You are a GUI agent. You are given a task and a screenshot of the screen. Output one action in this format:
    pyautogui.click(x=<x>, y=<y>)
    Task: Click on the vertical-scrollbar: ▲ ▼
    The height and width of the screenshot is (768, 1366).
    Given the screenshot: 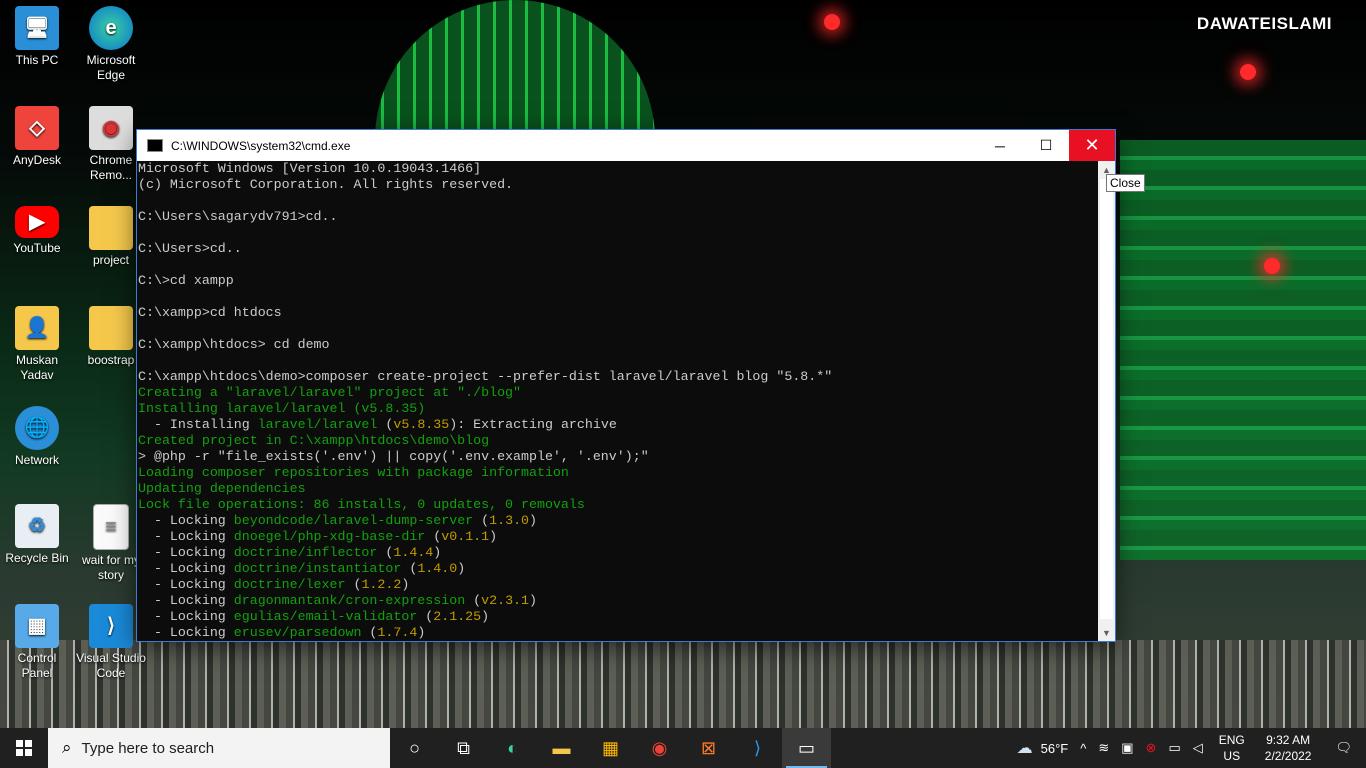 What is the action you would take?
    pyautogui.click(x=1106, y=401)
    